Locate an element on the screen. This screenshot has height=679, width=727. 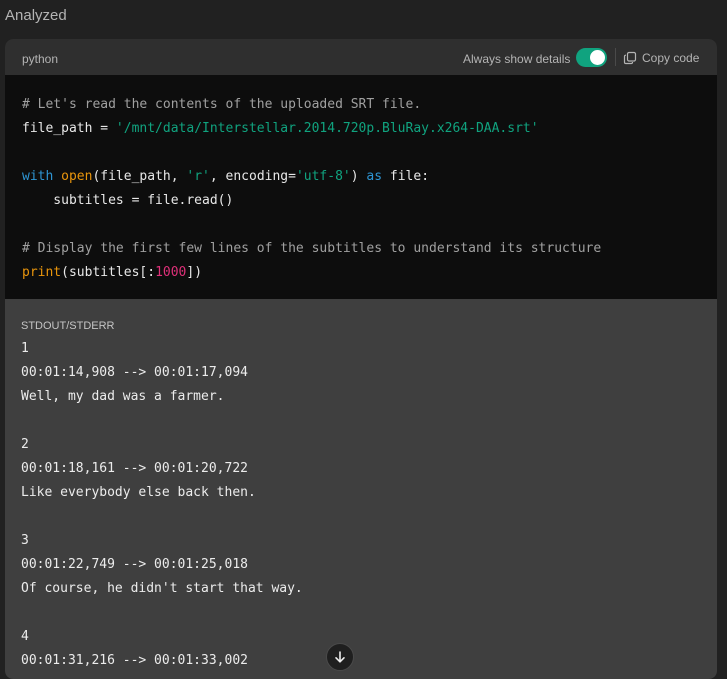
code-token: , encoding= is located at coordinates (252, 176).